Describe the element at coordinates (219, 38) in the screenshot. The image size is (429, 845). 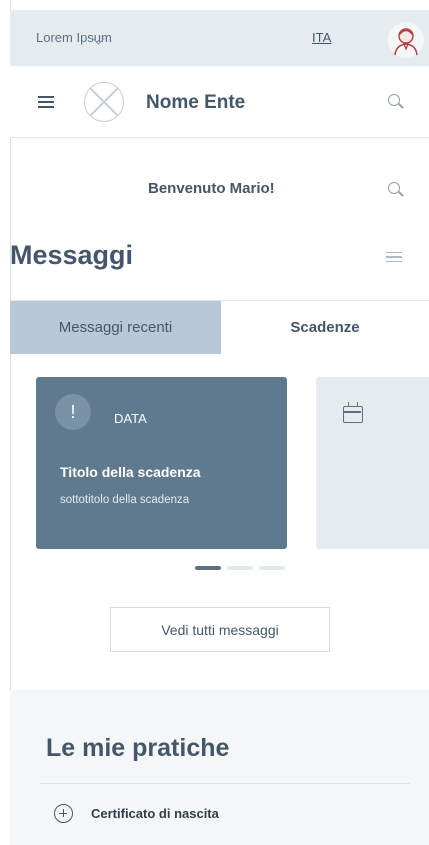
I see `top-utility-bar: Lorem Ipsum ITA` at that location.